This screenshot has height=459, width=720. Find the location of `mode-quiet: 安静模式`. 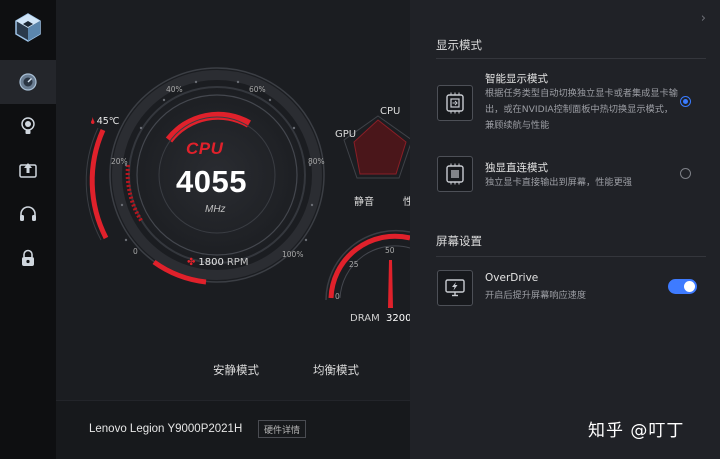

mode-quiet: 安静模式 is located at coordinates (236, 370).